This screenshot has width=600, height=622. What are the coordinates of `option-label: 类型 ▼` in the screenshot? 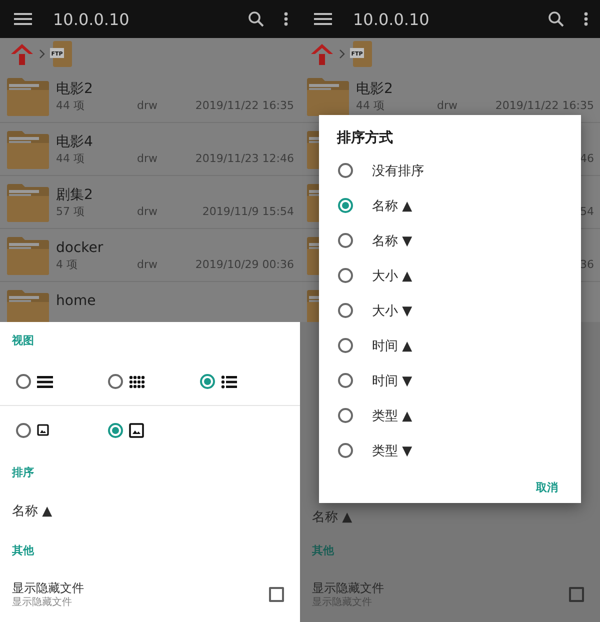 It's located at (392, 451).